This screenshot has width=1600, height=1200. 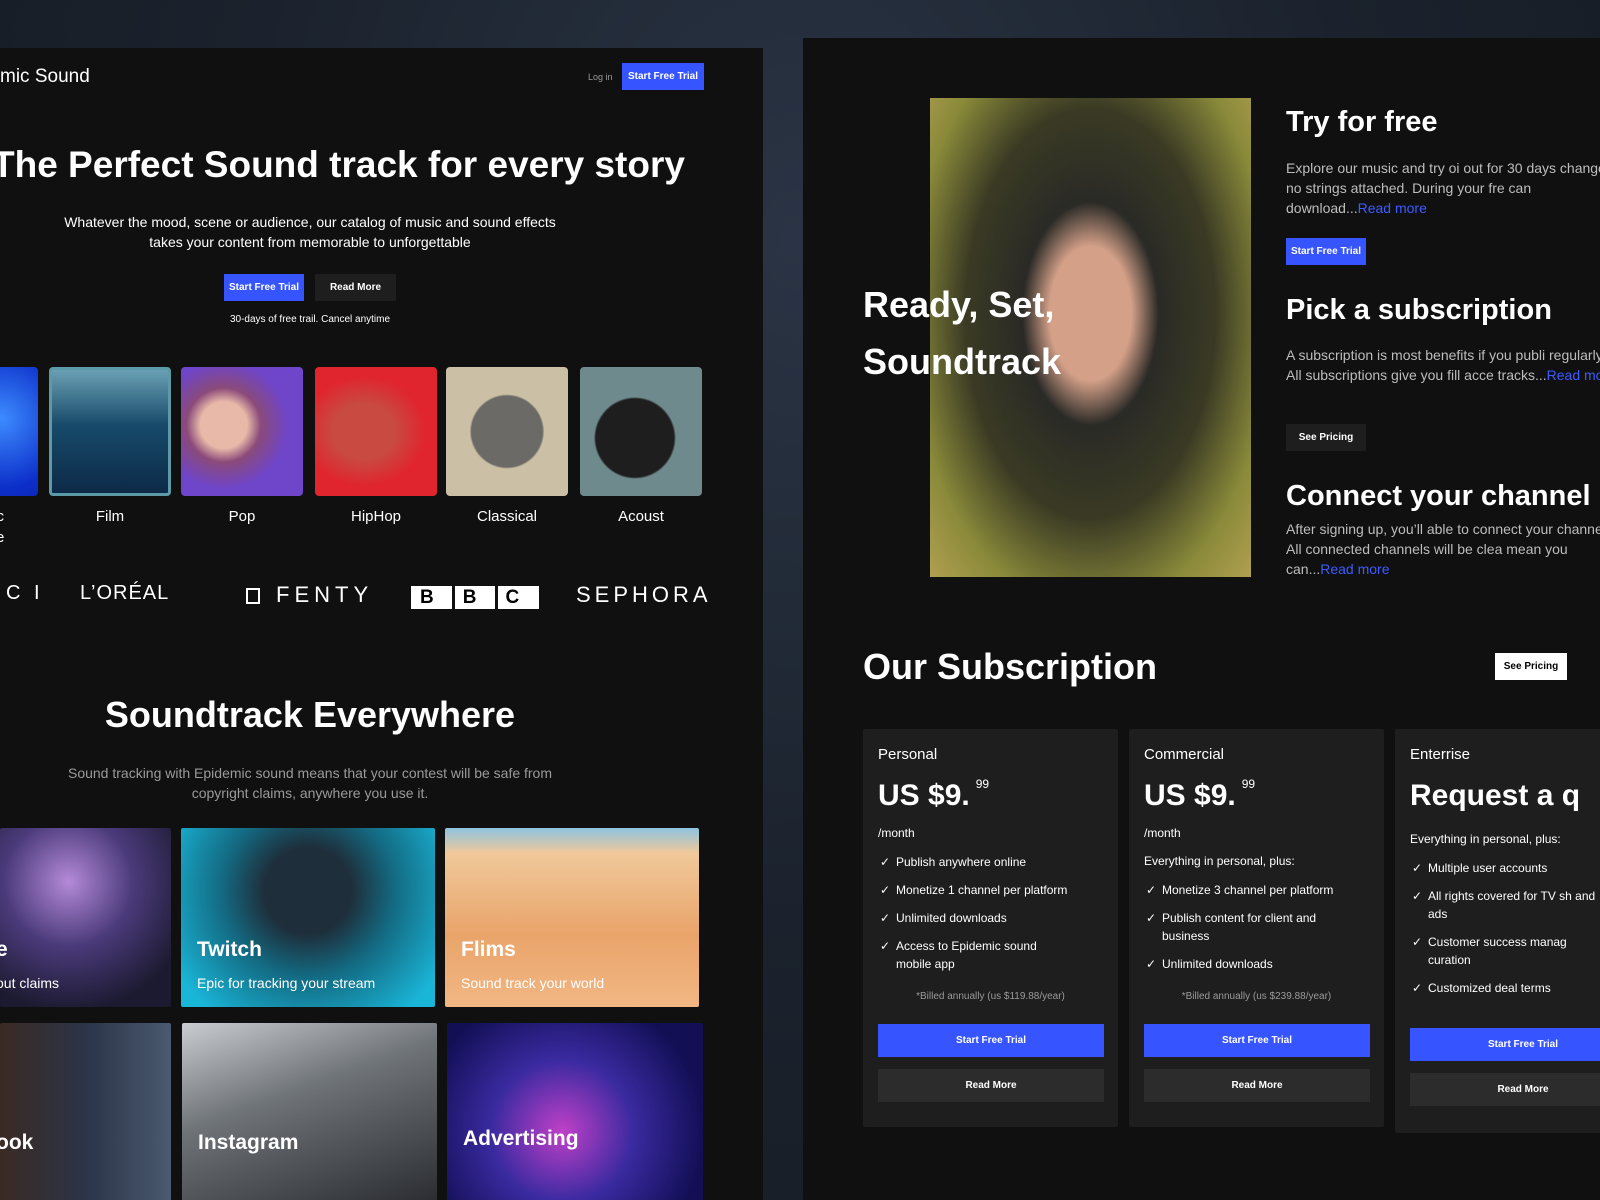 What do you see at coordinates (533, 983) in the screenshot?
I see `use-case-desc: Sound track your world` at bounding box center [533, 983].